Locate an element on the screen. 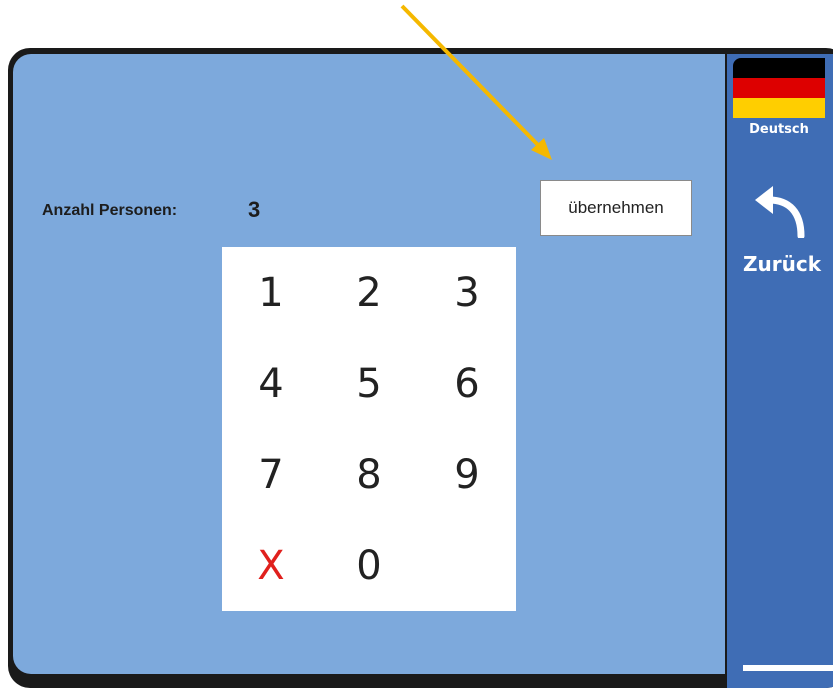  german-flag-icon is located at coordinates (779, 88).